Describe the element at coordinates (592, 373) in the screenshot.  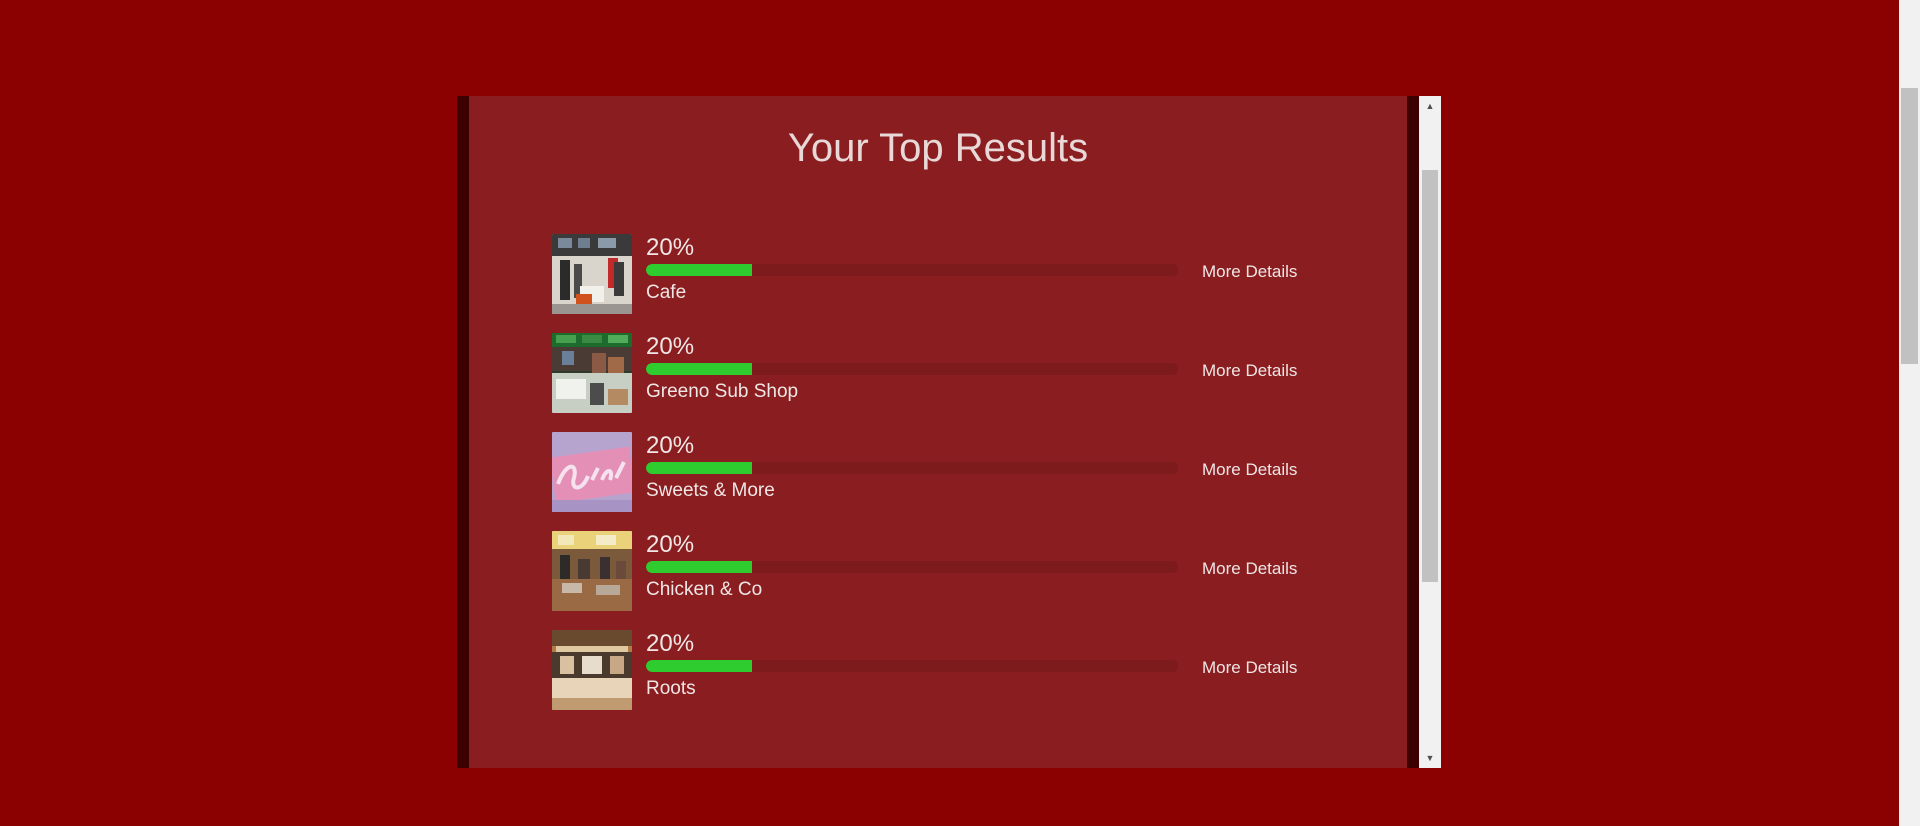
I see `sub-shop-photo` at that location.